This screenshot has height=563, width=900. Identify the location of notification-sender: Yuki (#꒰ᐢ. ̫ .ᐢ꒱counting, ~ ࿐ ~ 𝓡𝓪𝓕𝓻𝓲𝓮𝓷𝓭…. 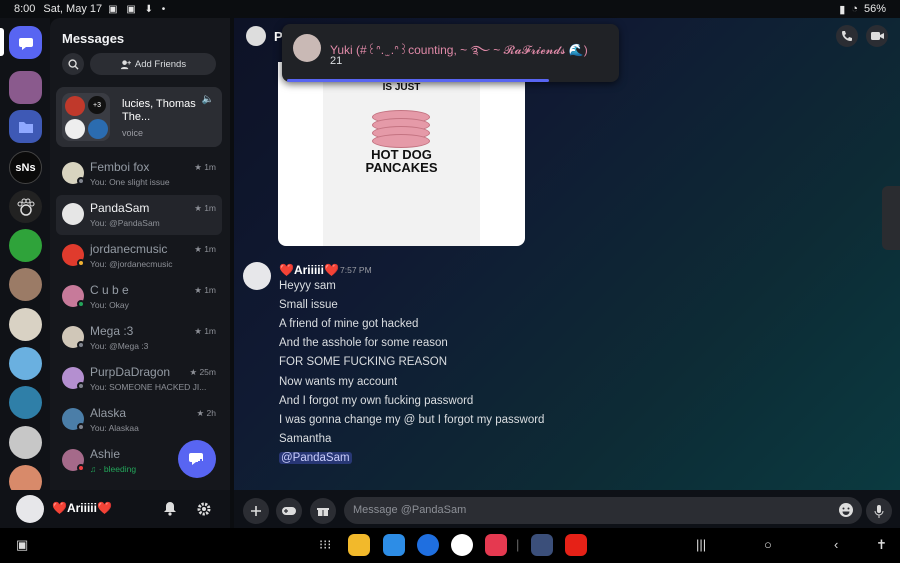
(459, 50).